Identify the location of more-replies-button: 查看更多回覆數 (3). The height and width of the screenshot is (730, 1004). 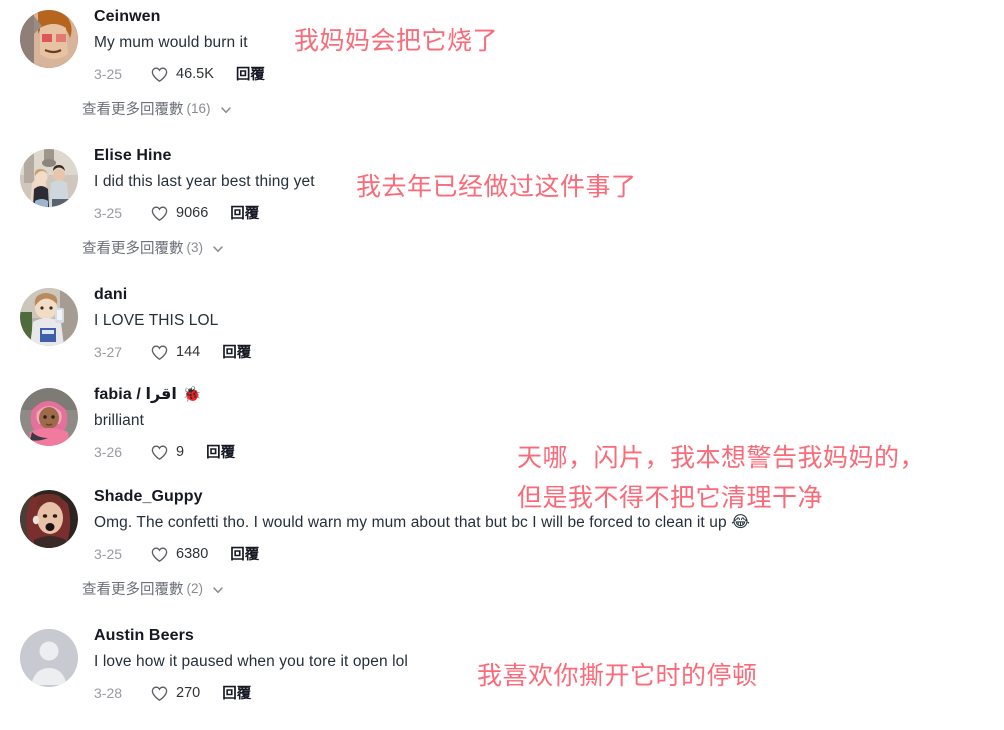
(502, 247).